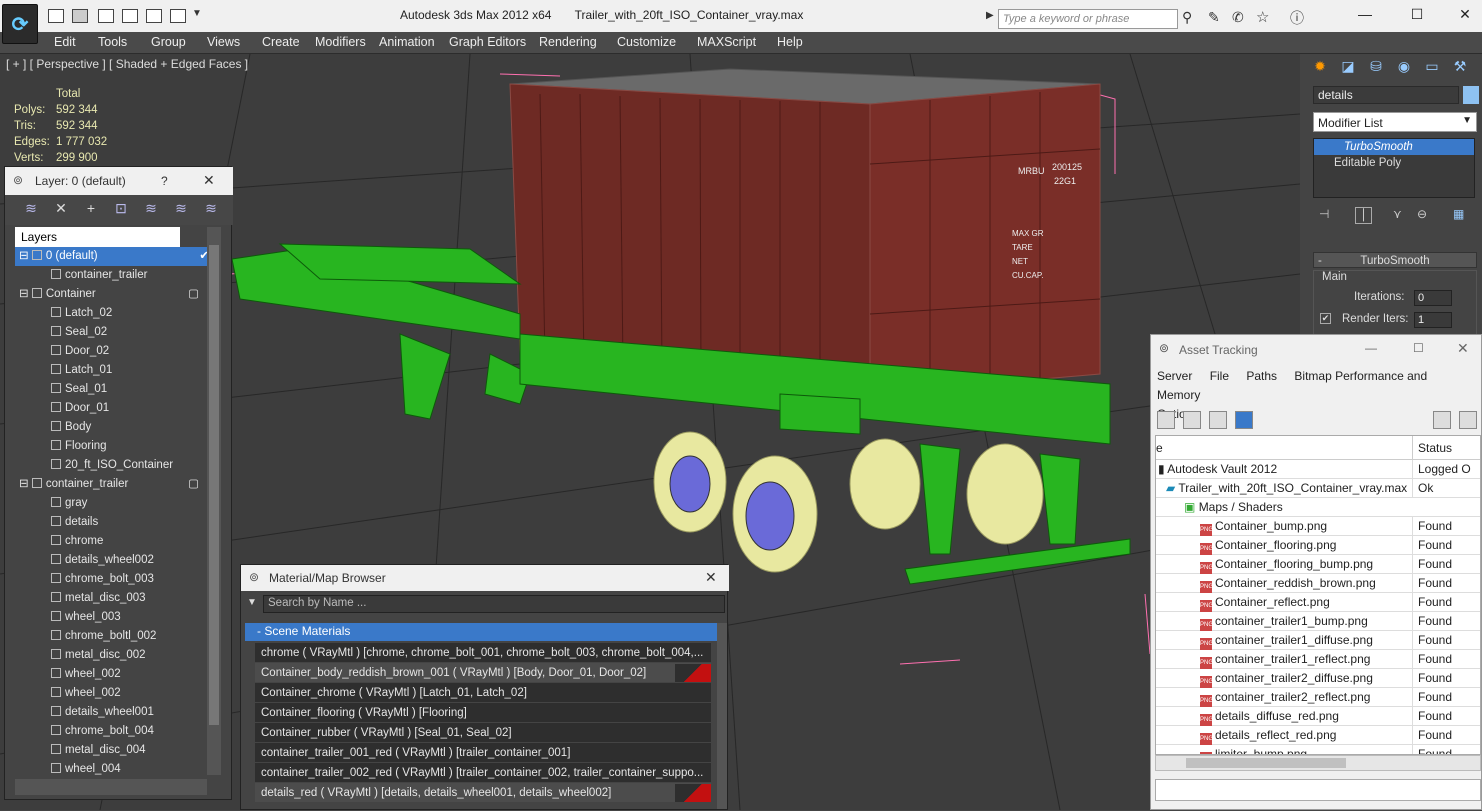 This screenshot has width=1482, height=811. Describe the element at coordinates (111, 579) in the screenshot. I see `layer-row: chrome_bolt_003` at that location.